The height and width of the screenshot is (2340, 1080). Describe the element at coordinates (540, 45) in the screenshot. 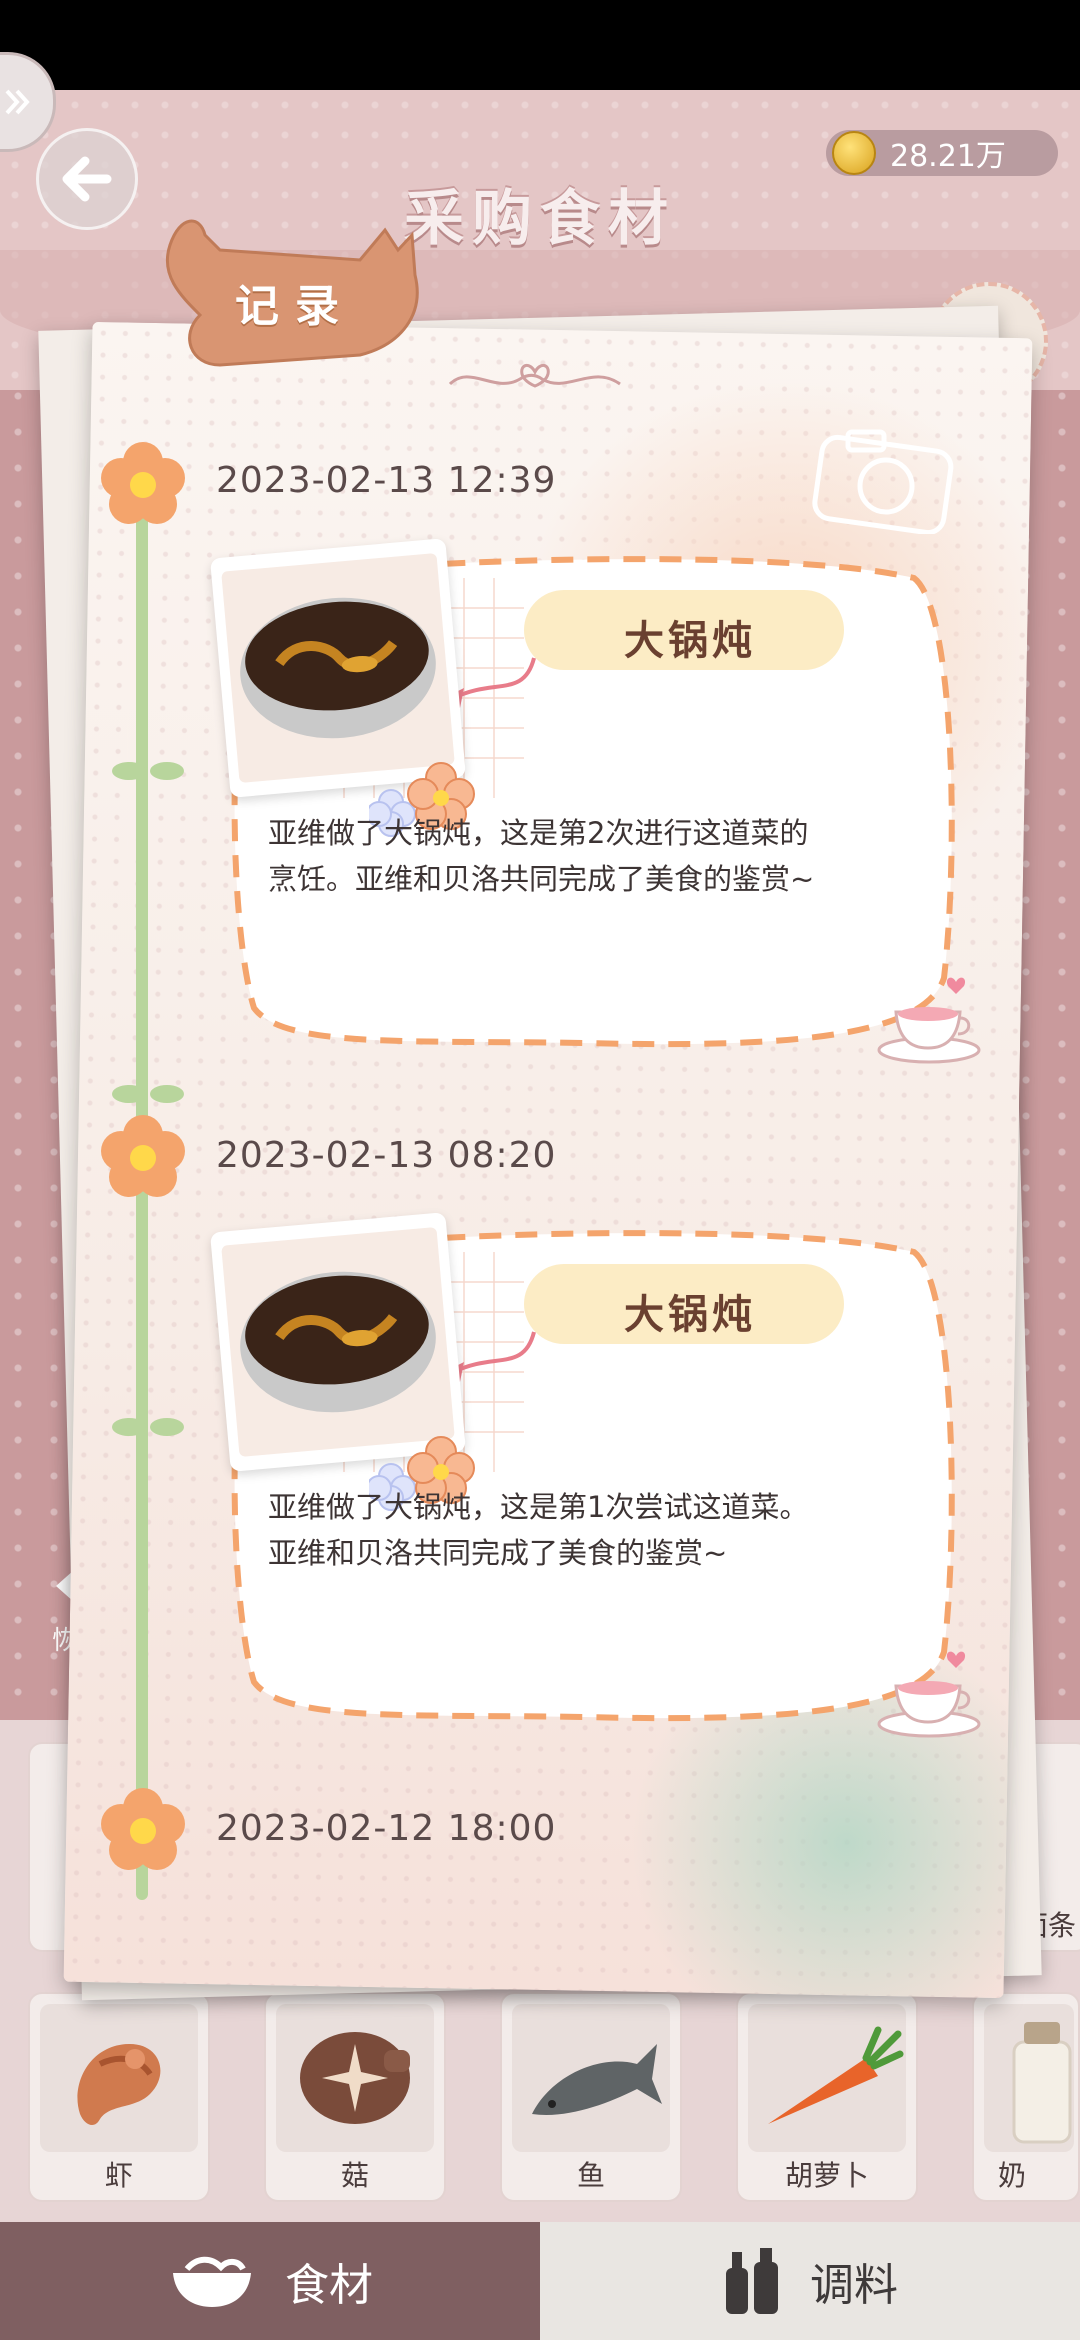

I see `status-bar` at that location.